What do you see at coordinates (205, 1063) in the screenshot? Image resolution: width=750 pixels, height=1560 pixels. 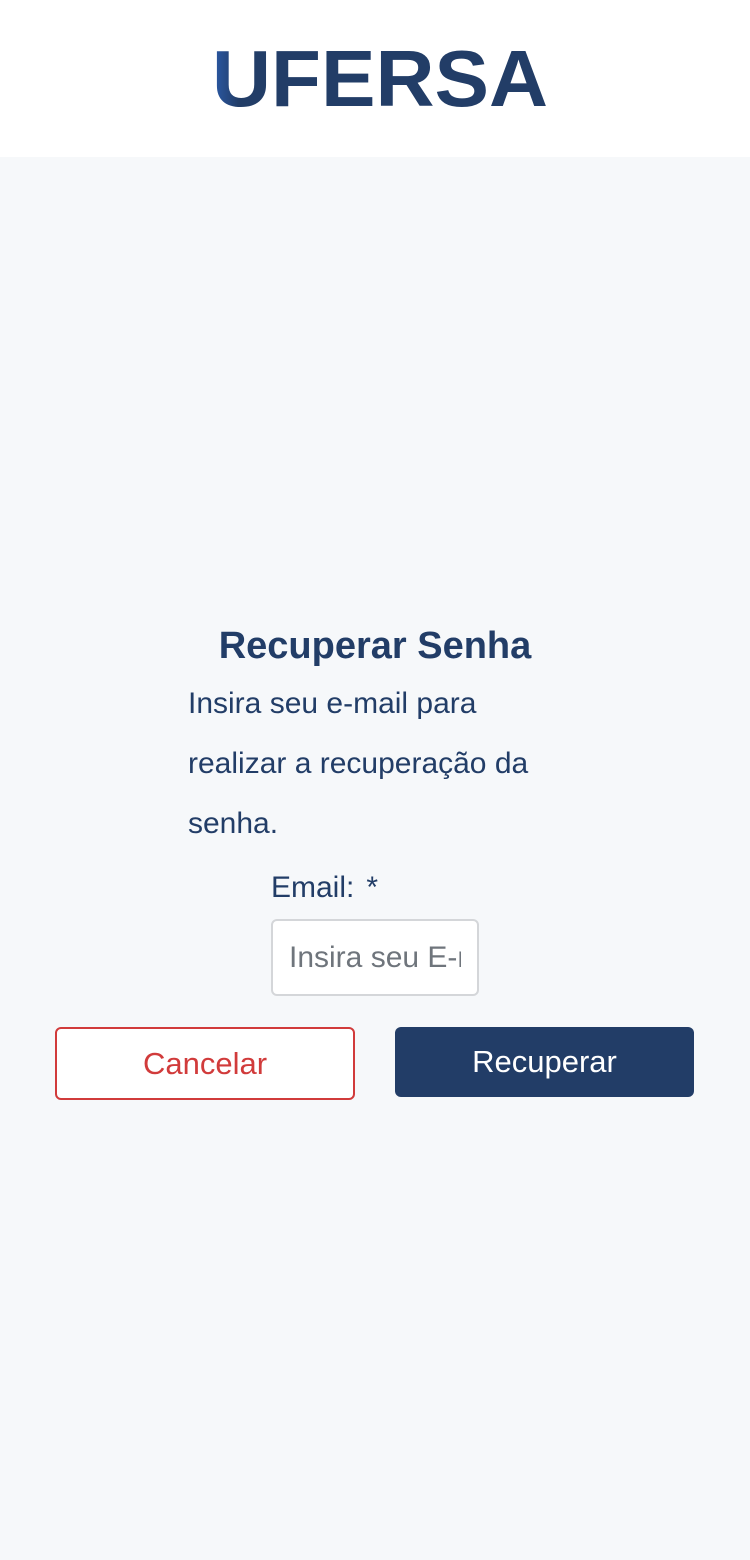 I see `cancel-button: Cancelar` at bounding box center [205, 1063].